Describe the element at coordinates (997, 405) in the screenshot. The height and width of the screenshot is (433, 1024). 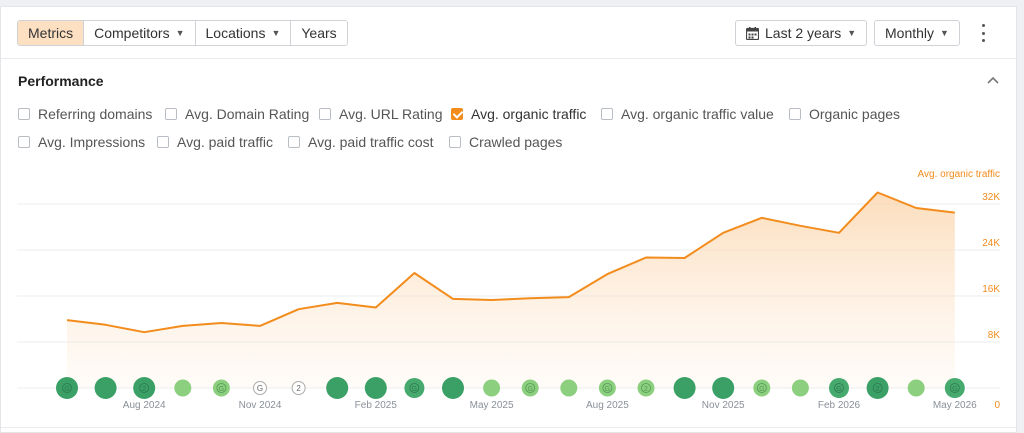
I see `y-tick-label: 0` at that location.